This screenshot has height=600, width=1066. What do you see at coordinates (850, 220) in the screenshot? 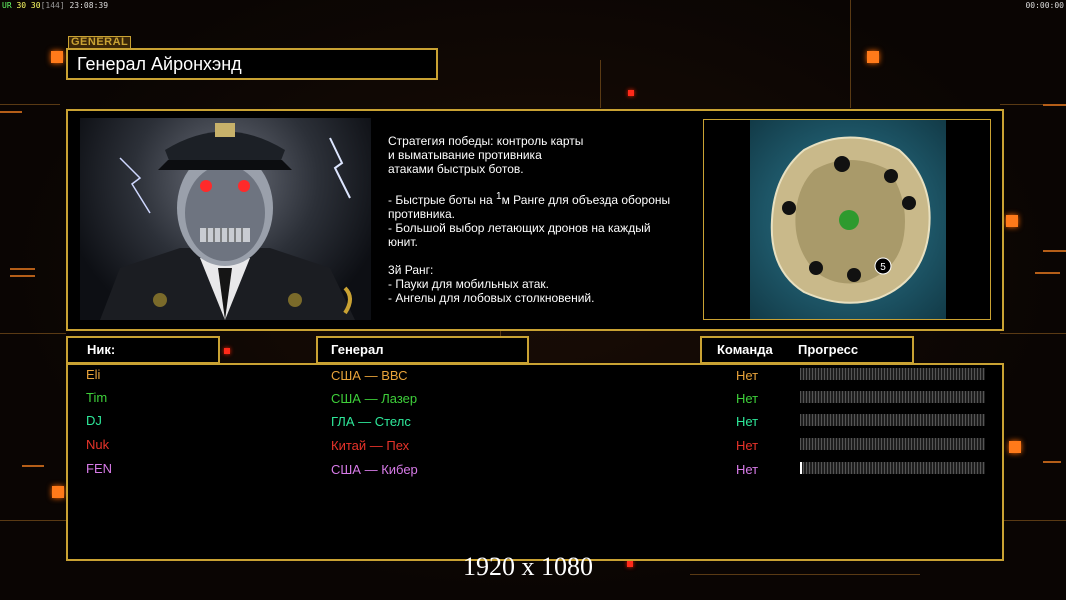
I see `map-image: 5` at bounding box center [850, 220].